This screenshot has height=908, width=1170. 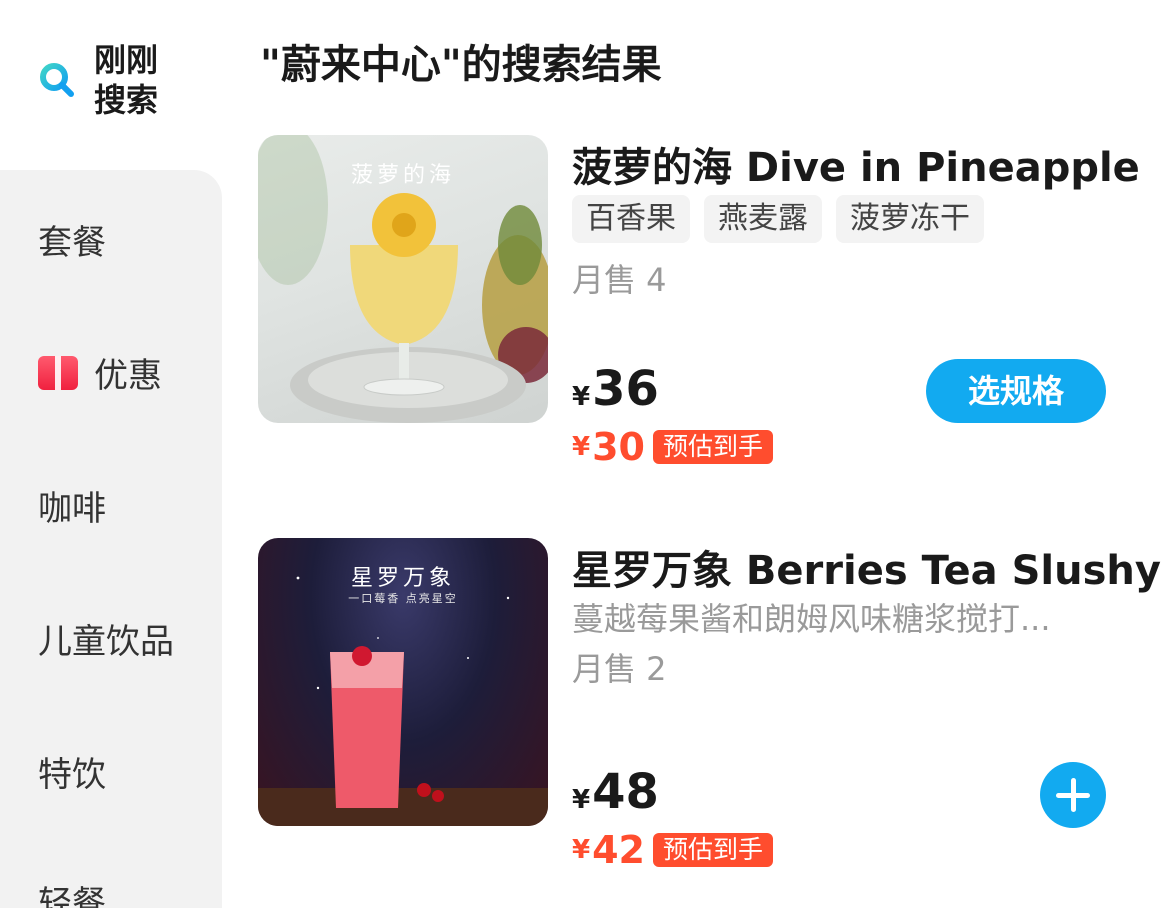 What do you see at coordinates (619, 280) in the screenshot?
I see `monthly-sales: 月售 4` at bounding box center [619, 280].